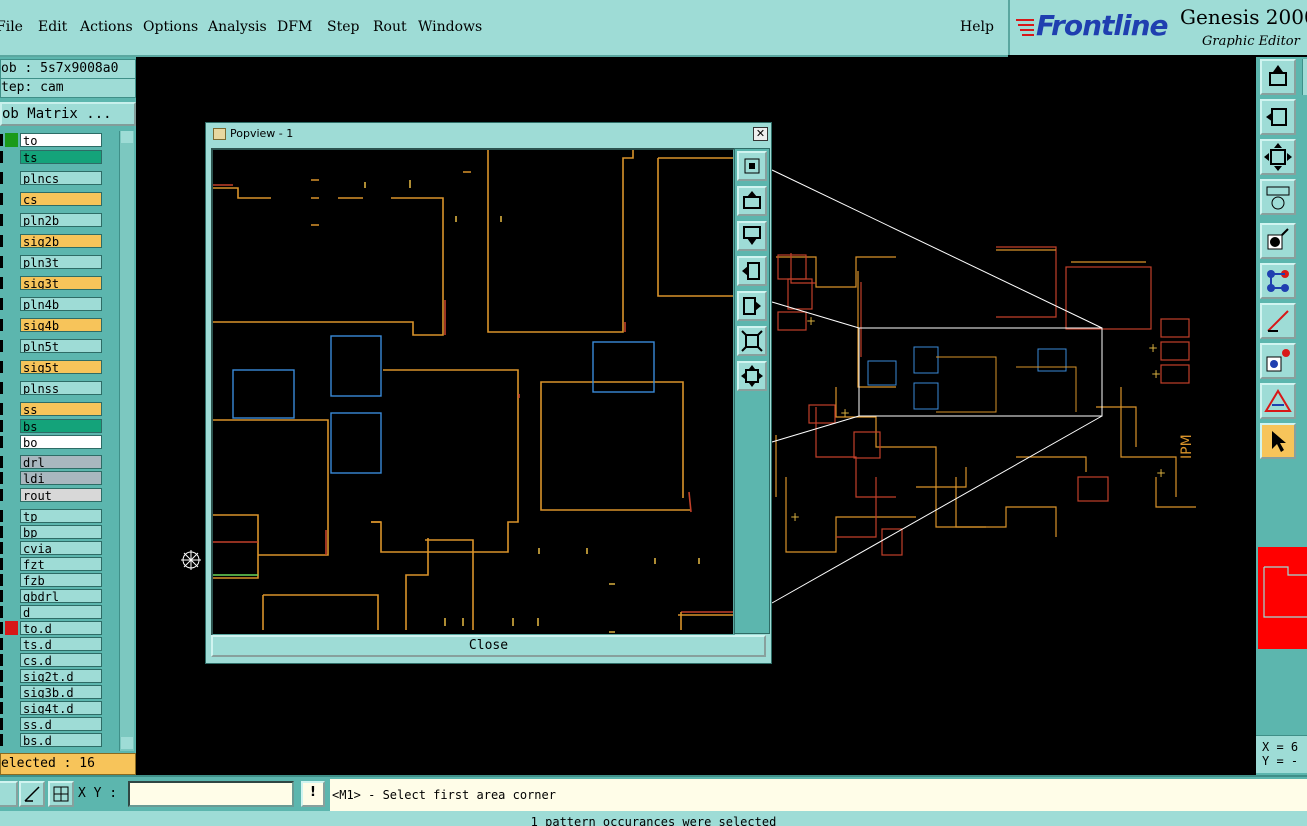  What do you see at coordinates (1278, 77) in the screenshot?
I see `layer-up-icon` at bounding box center [1278, 77].